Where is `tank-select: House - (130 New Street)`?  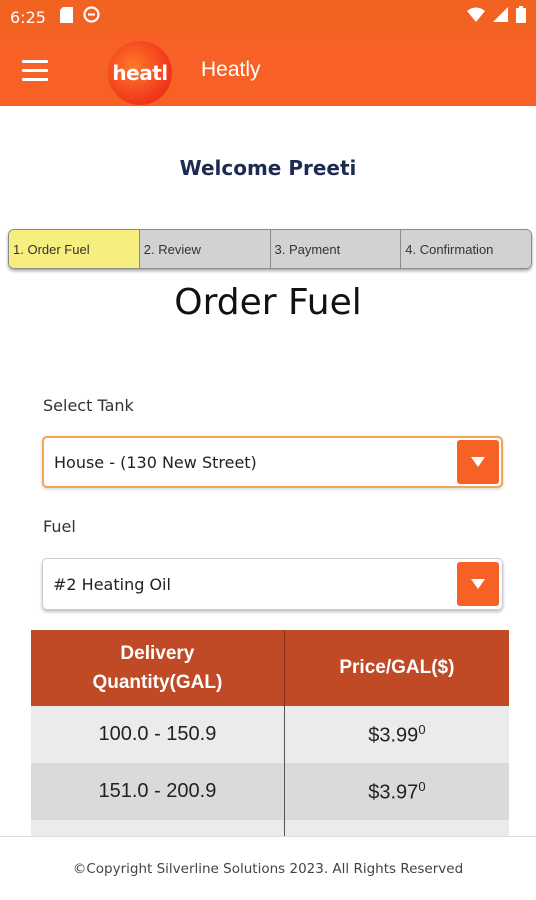
tank-select: House - (130 New Street) is located at coordinates (272, 462).